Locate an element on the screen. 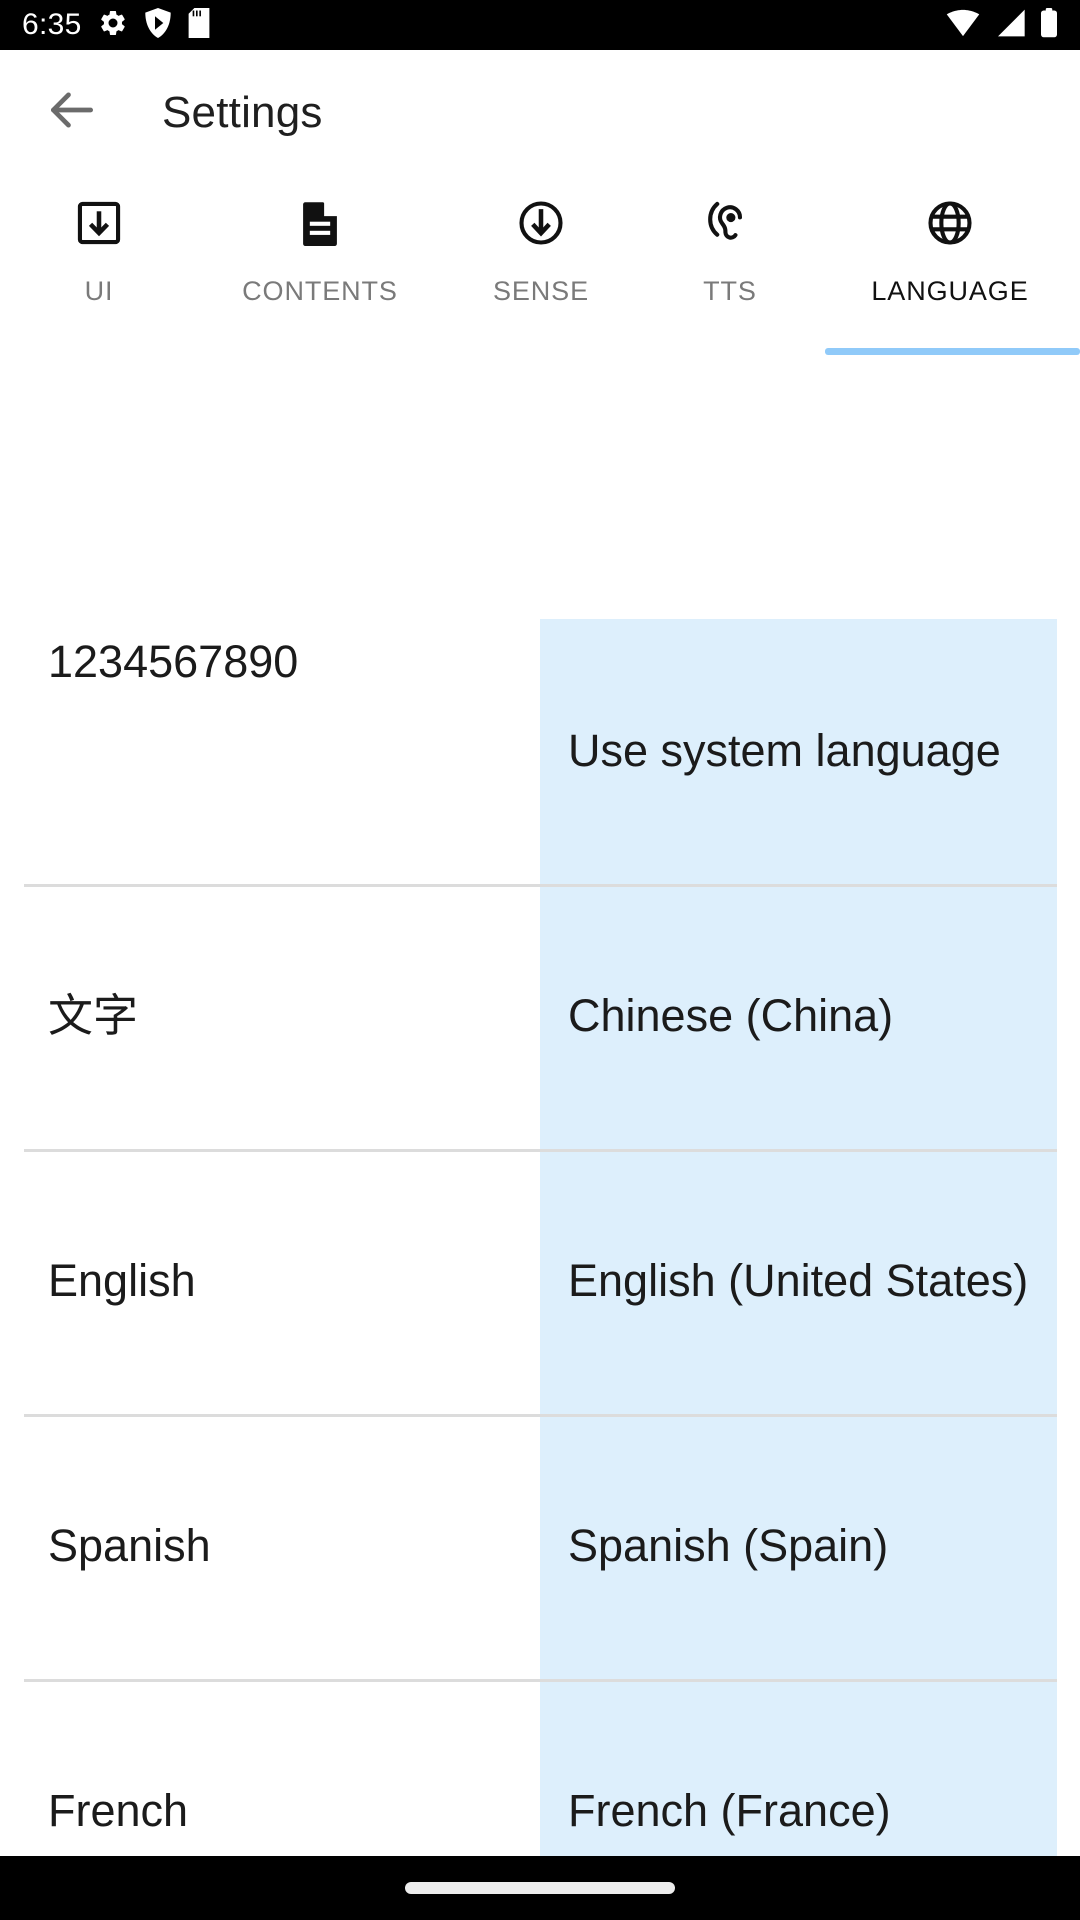  status-bar-clock: 6:35 is located at coordinates (52, 24).